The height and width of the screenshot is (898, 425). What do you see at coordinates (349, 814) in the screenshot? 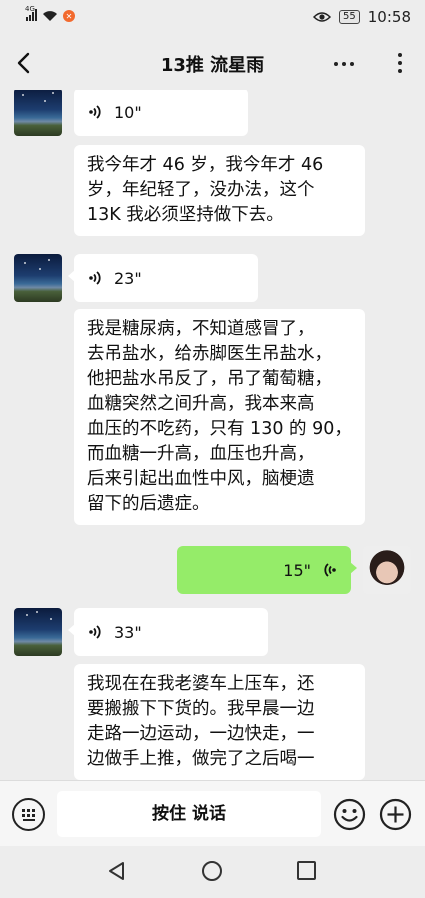
I see `emoji-icon` at bounding box center [349, 814].